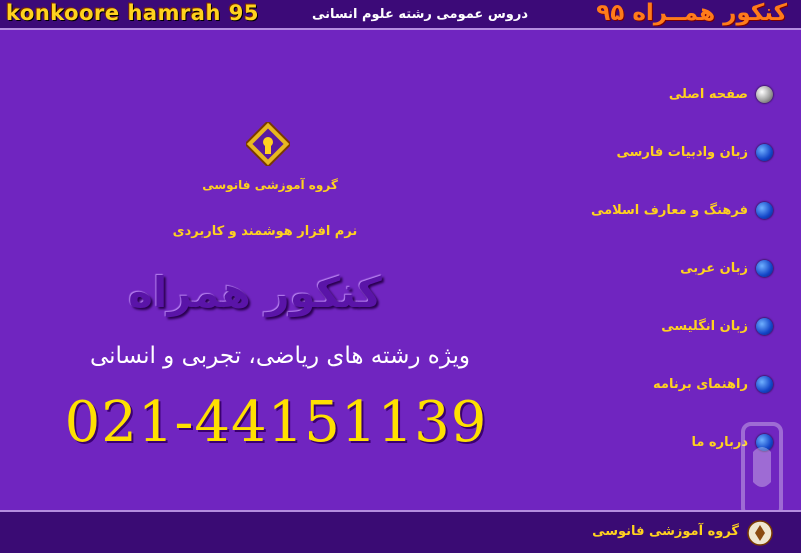 The height and width of the screenshot is (553, 801). I want to click on app-subtitle: دروس عمومی رشته علوم انسانی, so click(420, 14).